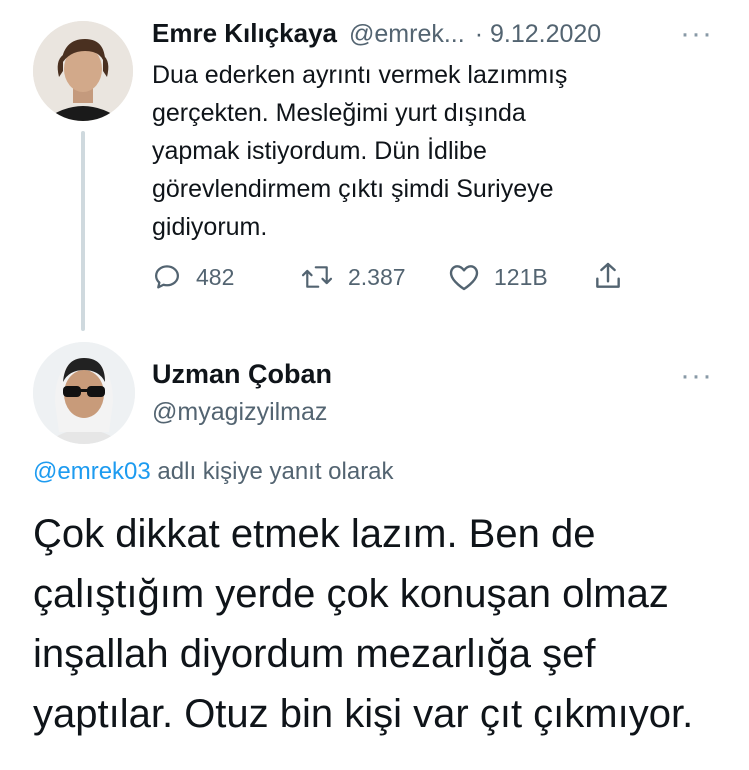 The width and height of the screenshot is (749, 770). I want to click on author-handle: @myagizyilmaz, so click(239, 412).